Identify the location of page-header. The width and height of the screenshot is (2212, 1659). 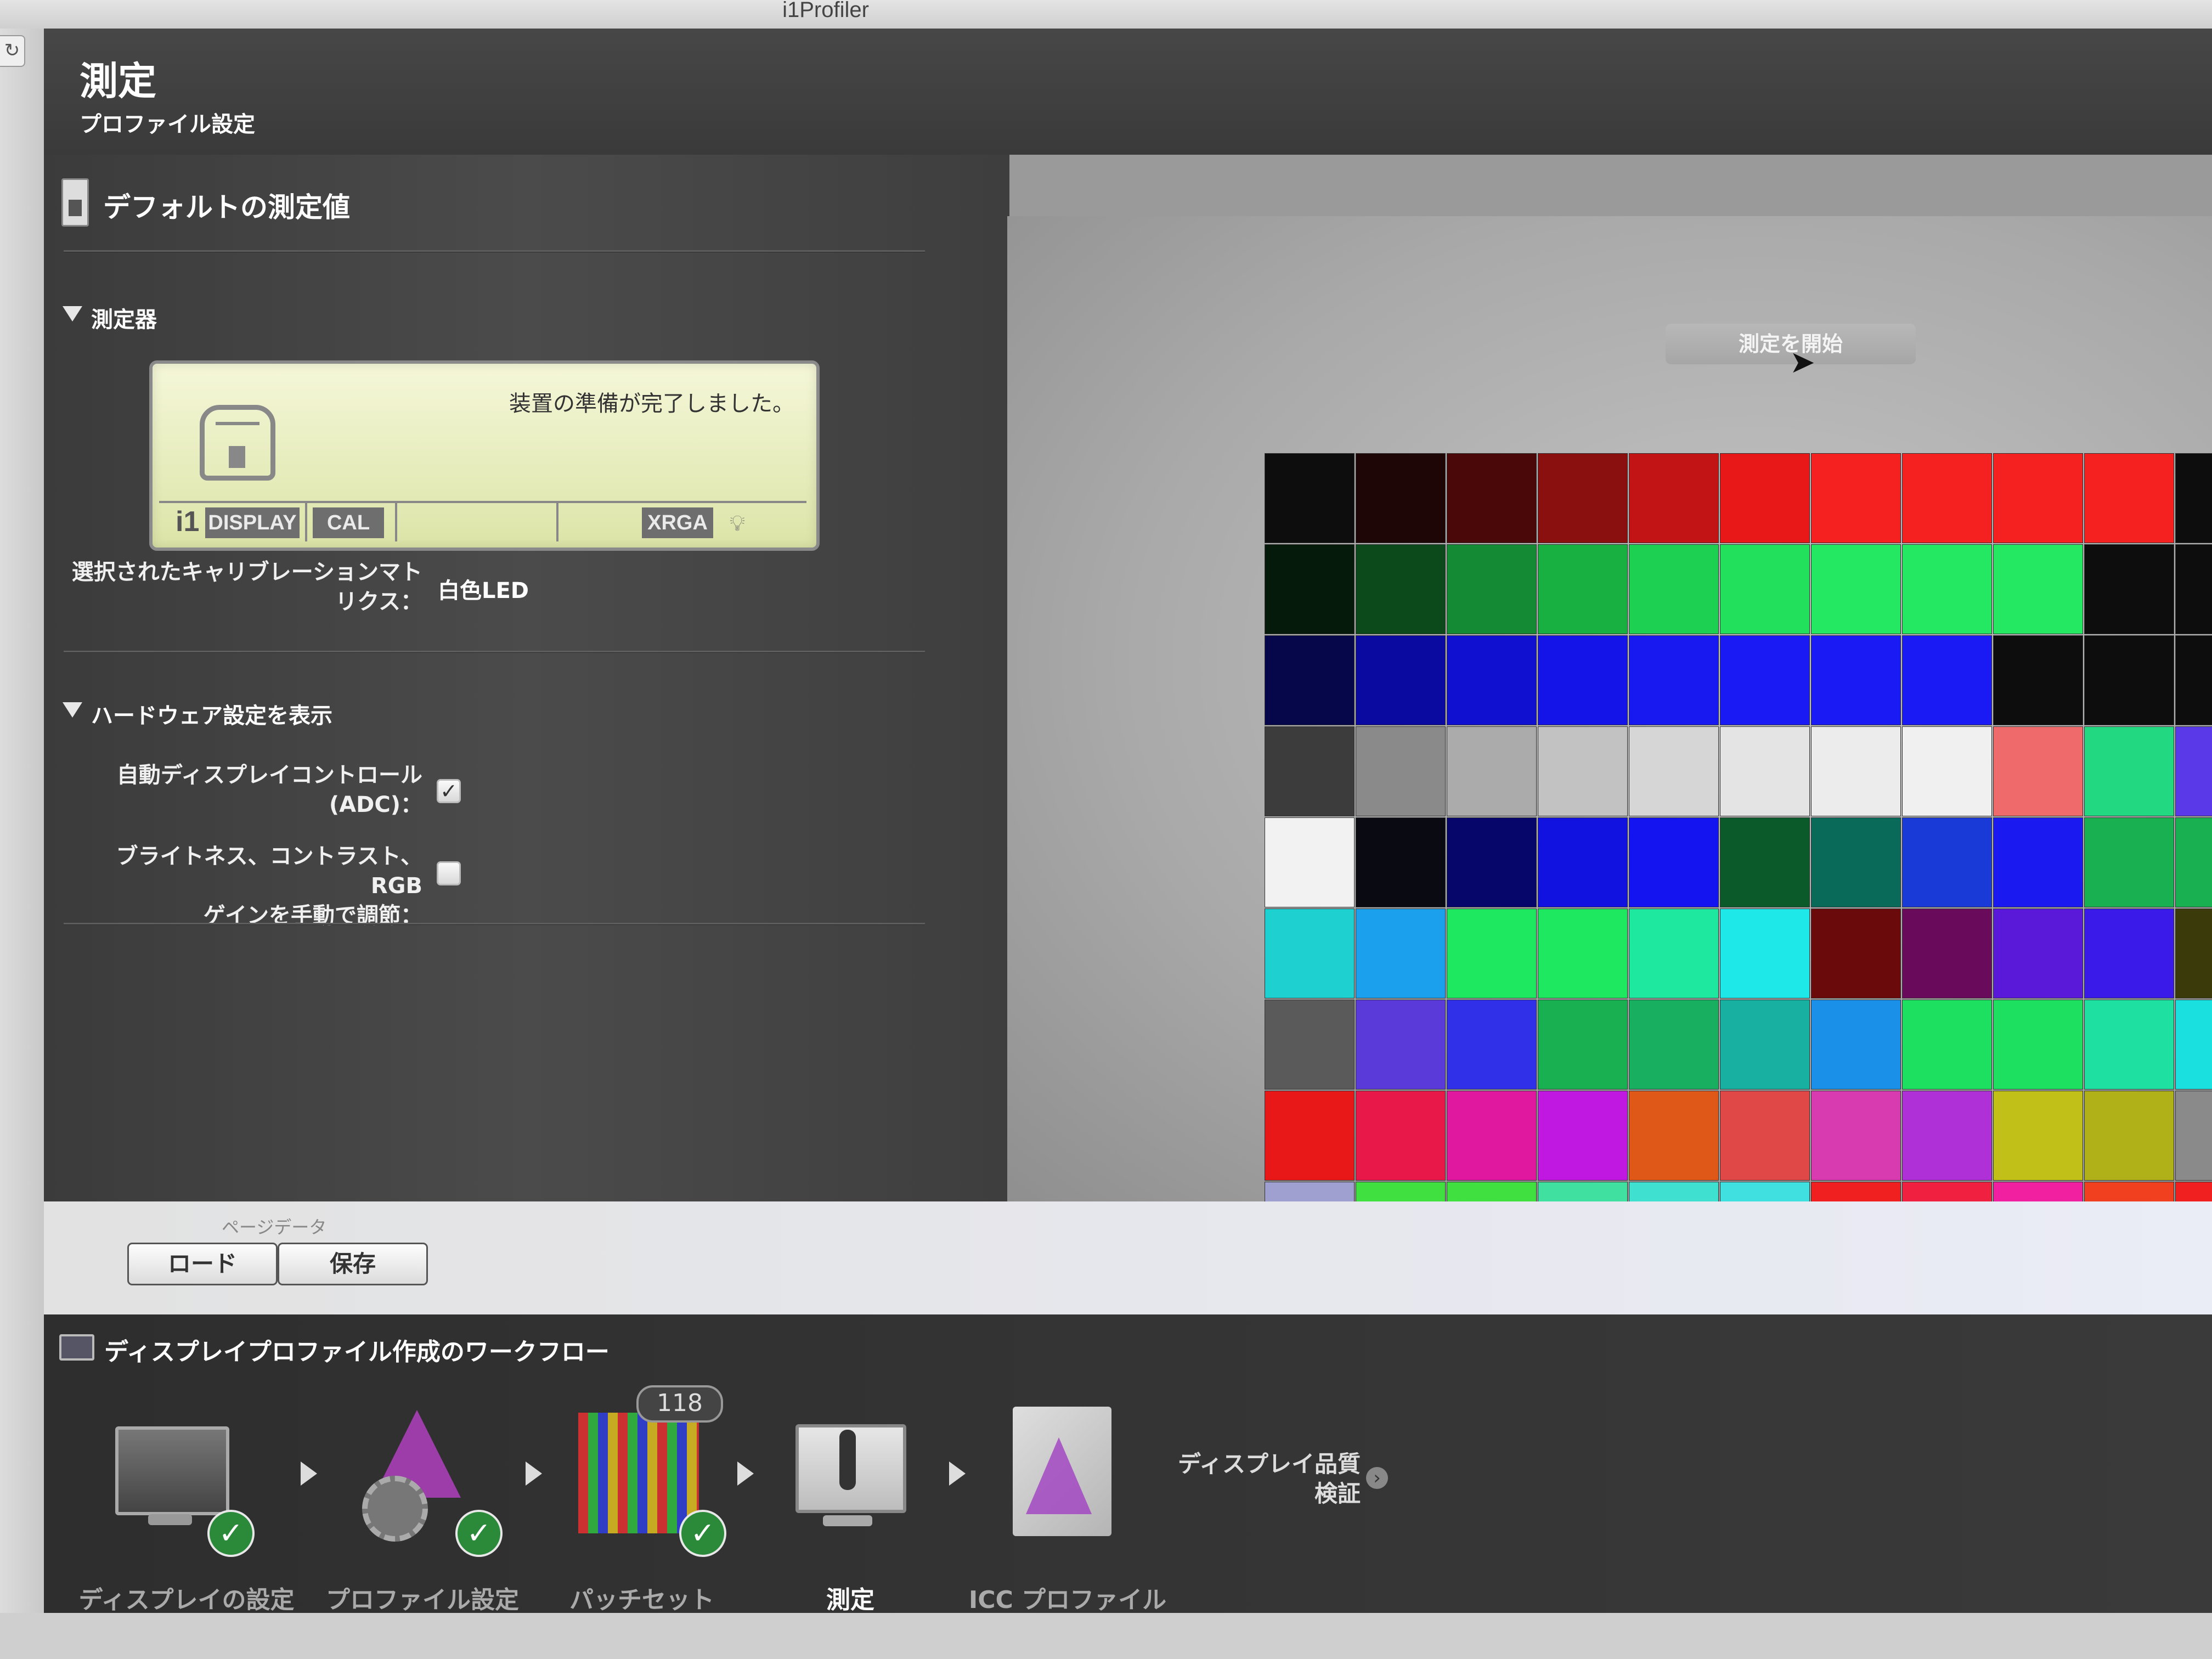
(1128, 92).